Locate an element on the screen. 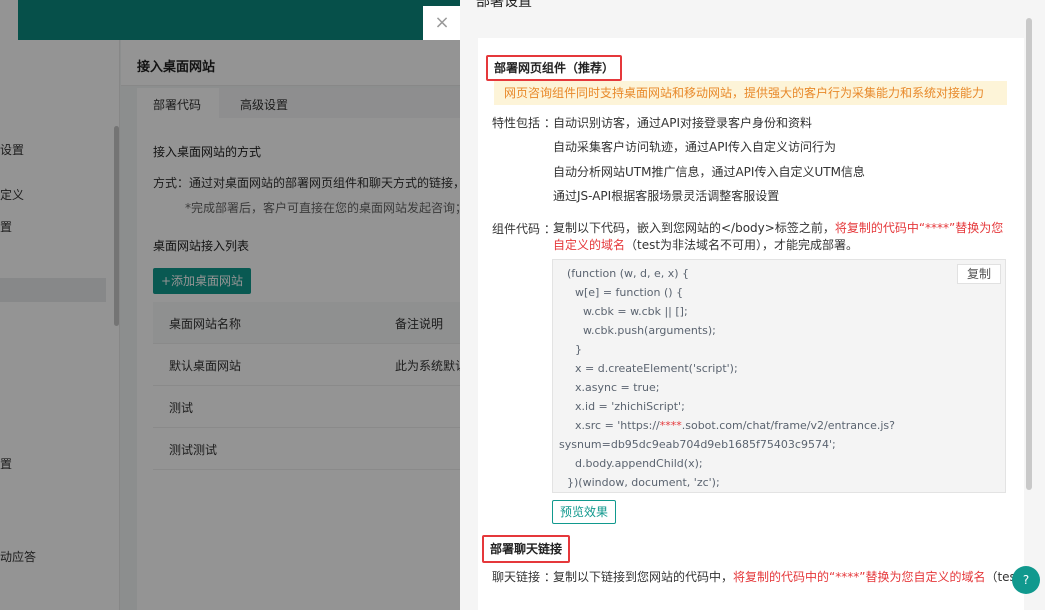 The width and height of the screenshot is (1045, 610). code-line: (function (w, d, e, x) { is located at coordinates (628, 273).